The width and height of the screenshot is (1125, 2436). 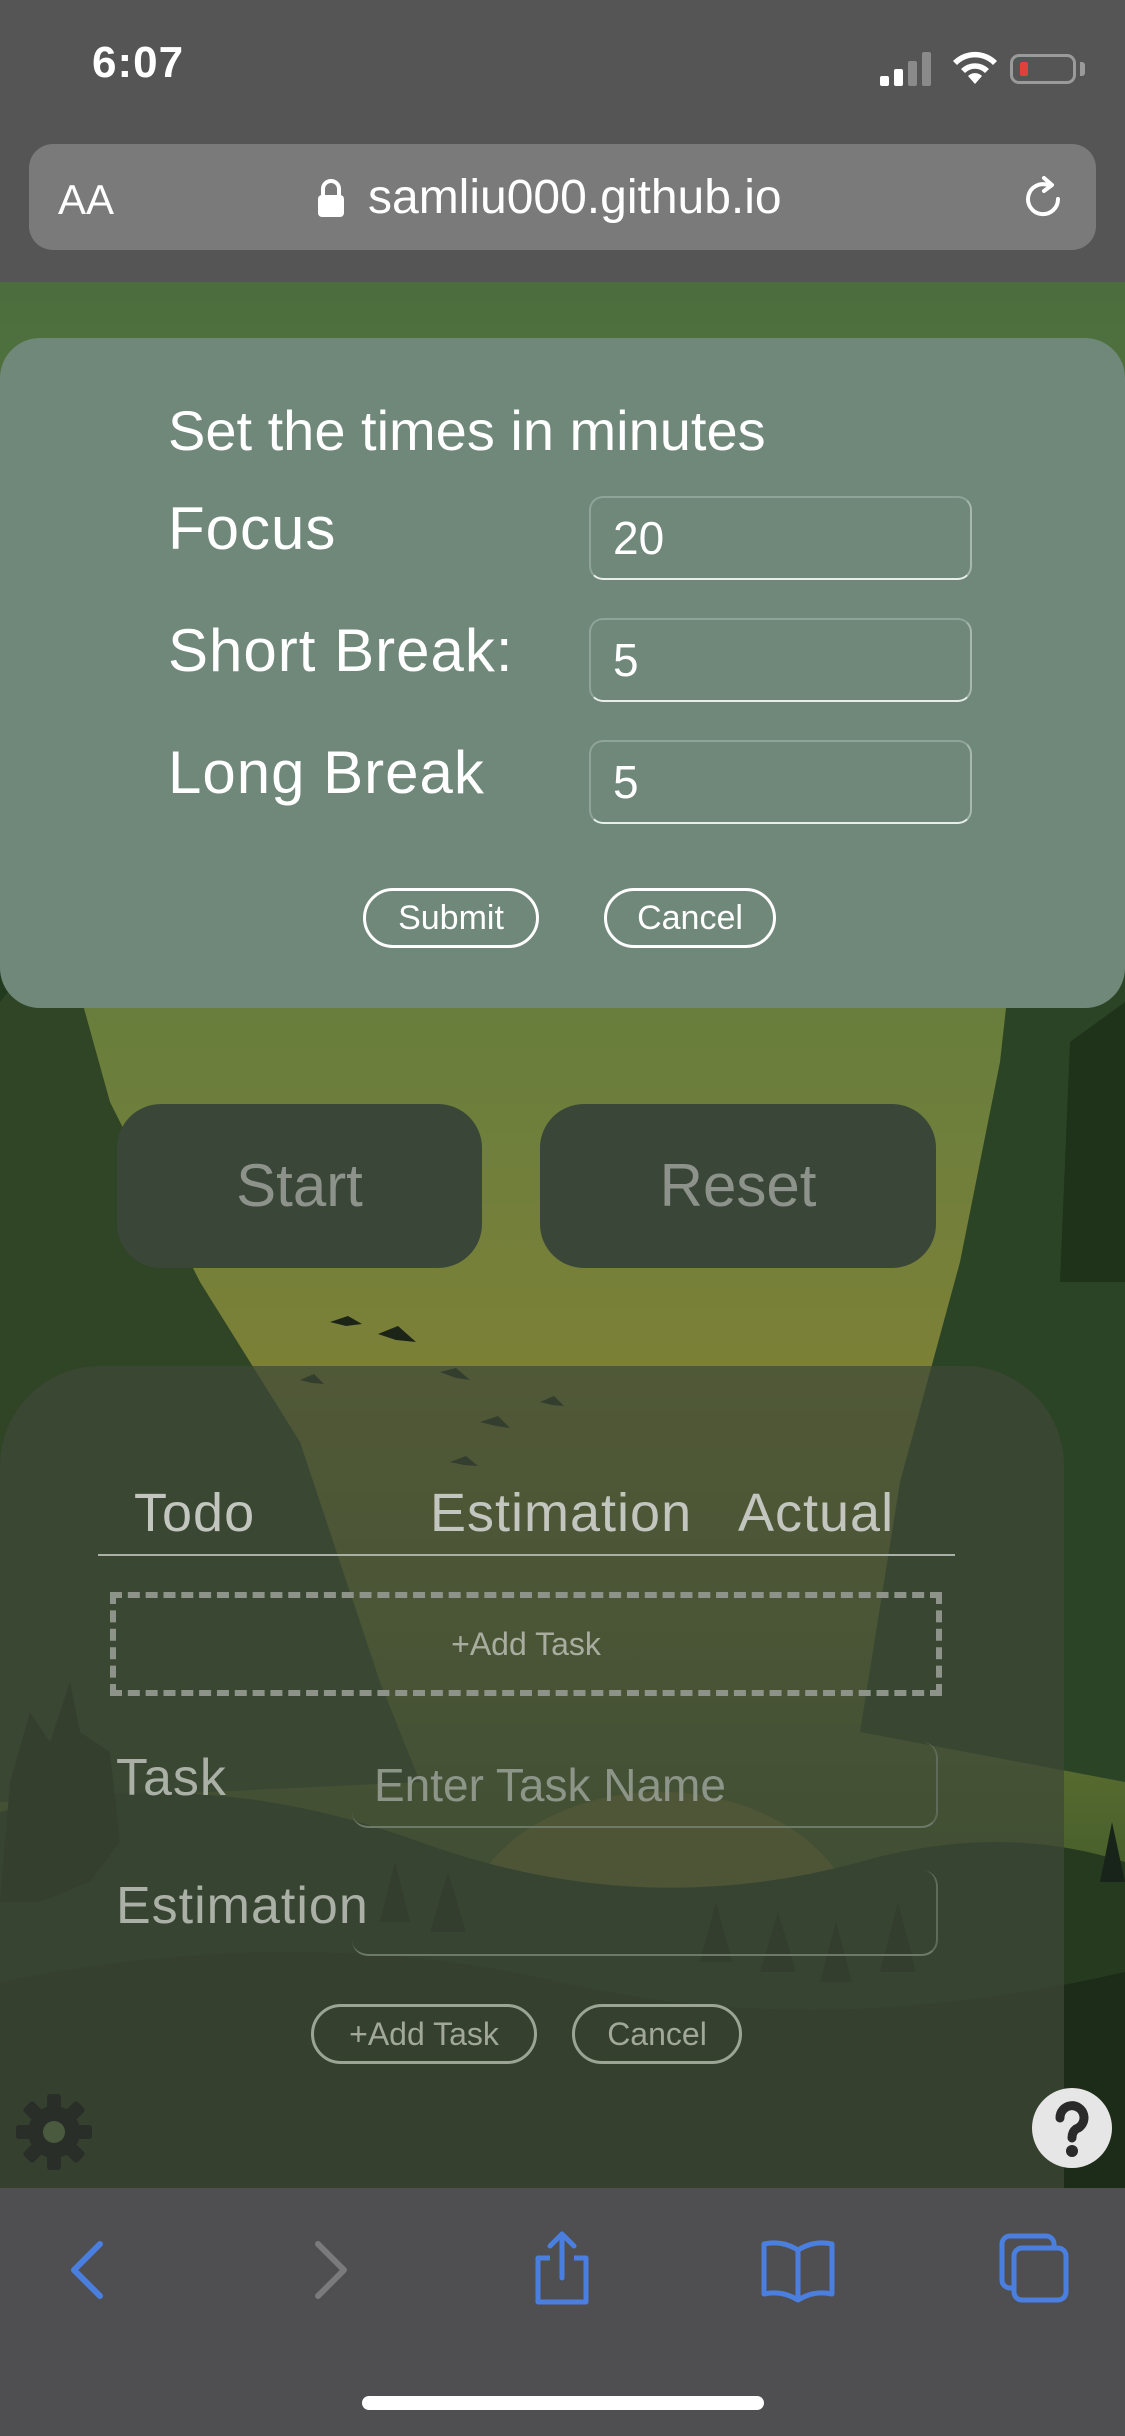 What do you see at coordinates (738, 1186) in the screenshot?
I see `reset-button: Reset` at bounding box center [738, 1186].